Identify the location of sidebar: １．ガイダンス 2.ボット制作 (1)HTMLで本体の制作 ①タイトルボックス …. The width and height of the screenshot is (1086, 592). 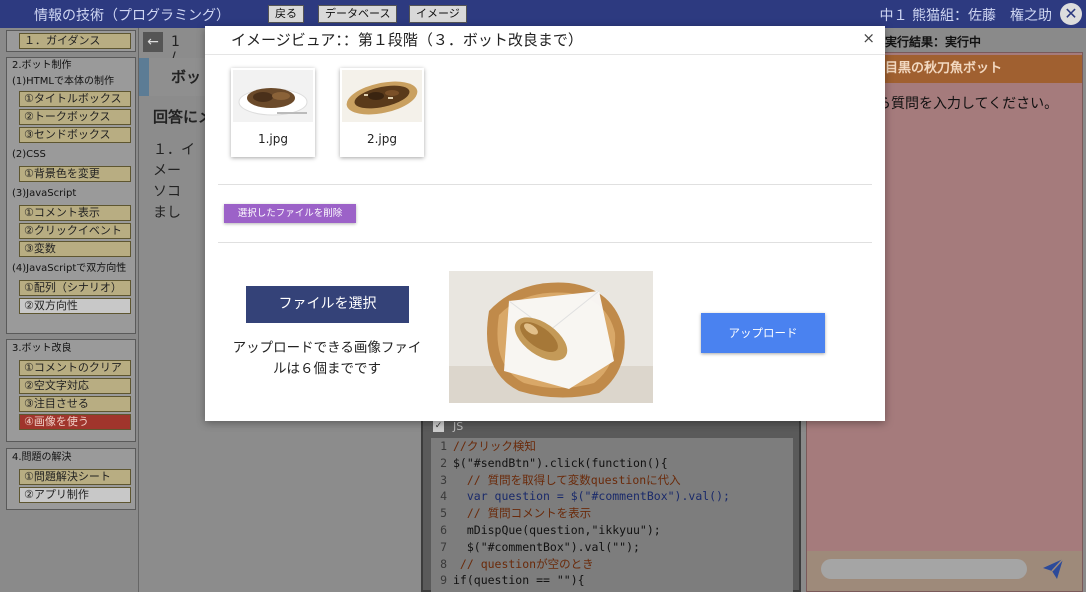
(69, 310).